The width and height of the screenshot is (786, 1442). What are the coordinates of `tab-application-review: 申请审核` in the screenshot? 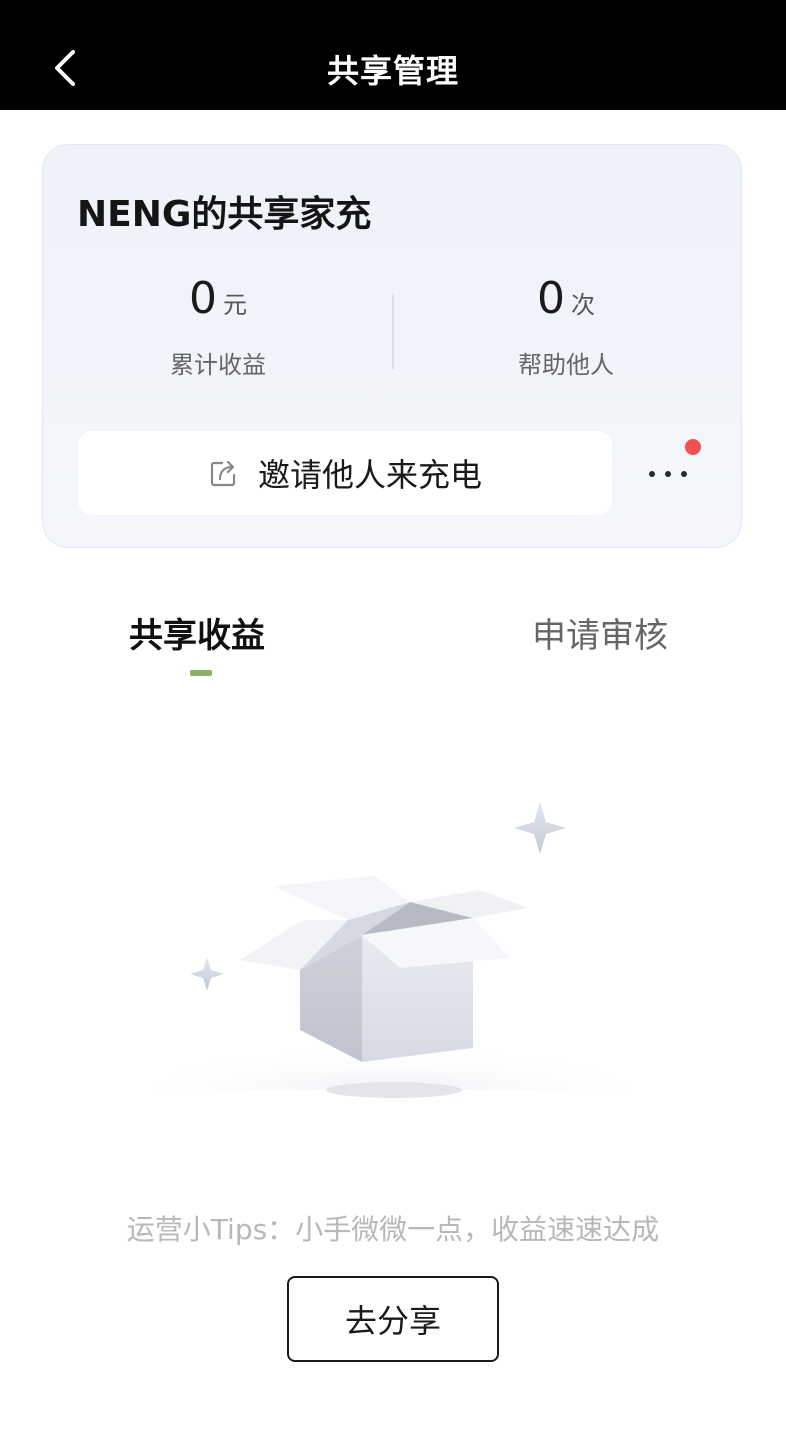 It's located at (600, 632).